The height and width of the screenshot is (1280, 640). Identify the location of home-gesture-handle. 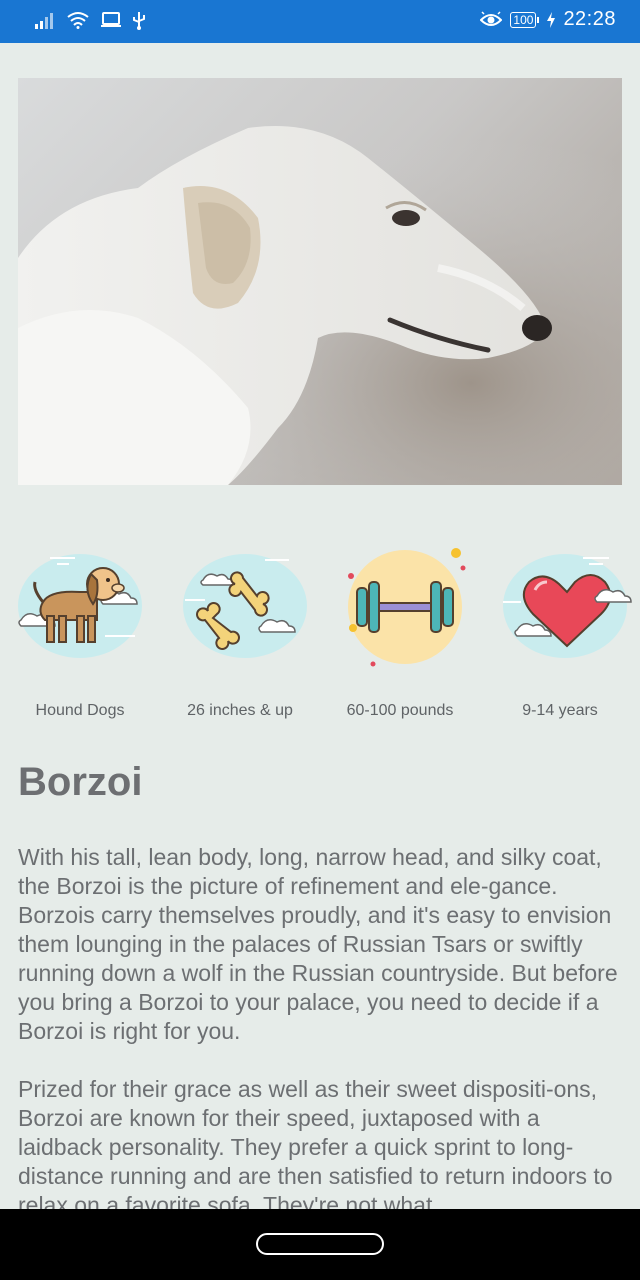
(320, 1244).